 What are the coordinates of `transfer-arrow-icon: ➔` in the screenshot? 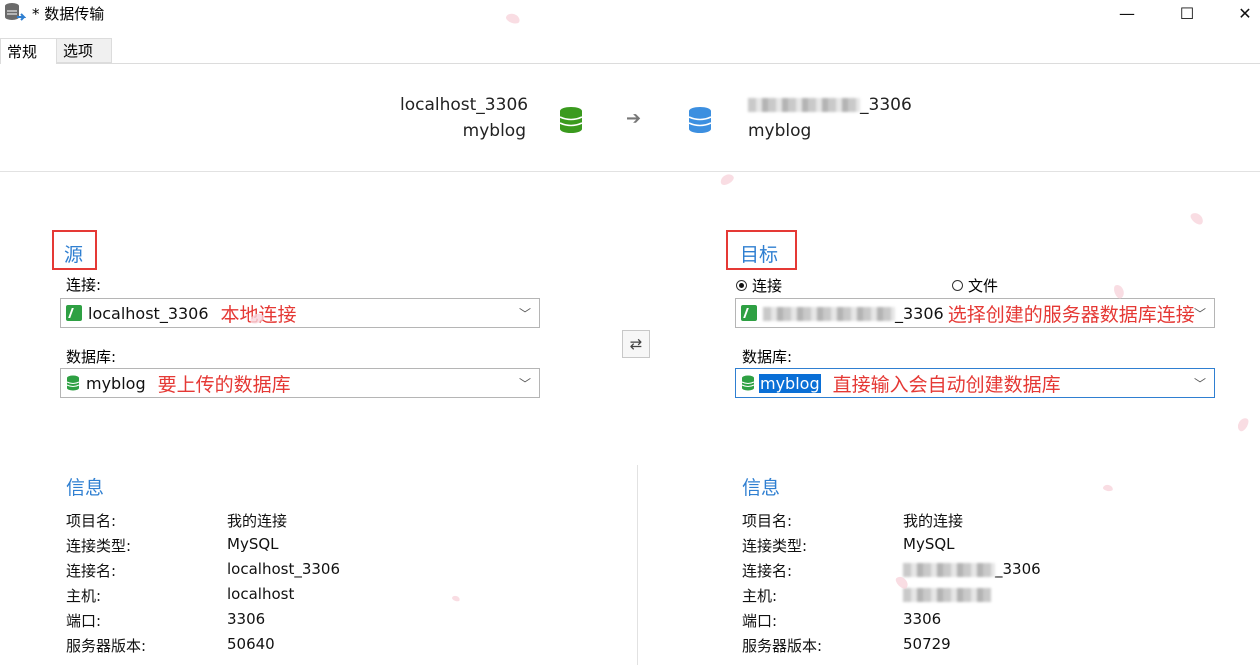 It's located at (634, 118).